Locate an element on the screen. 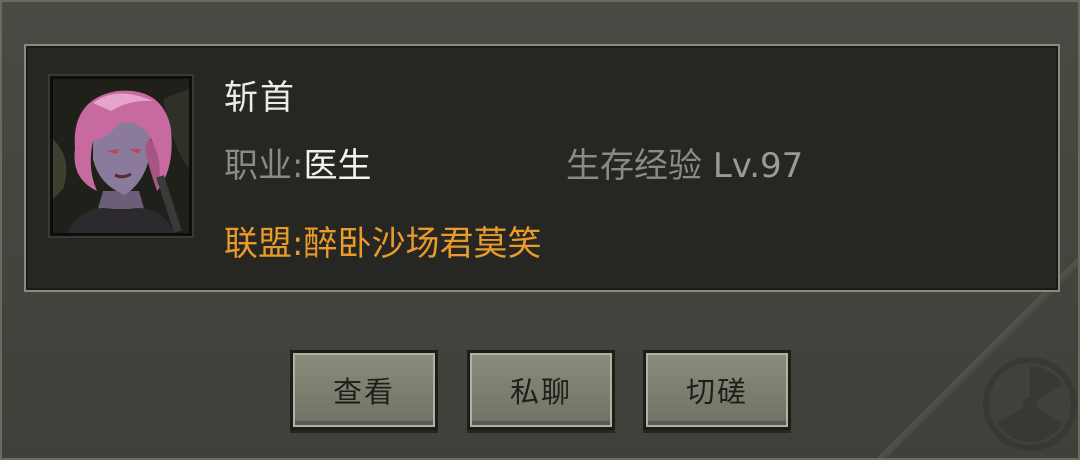 This screenshot has height=460, width=1080. view-button: 查看 is located at coordinates (364, 390).